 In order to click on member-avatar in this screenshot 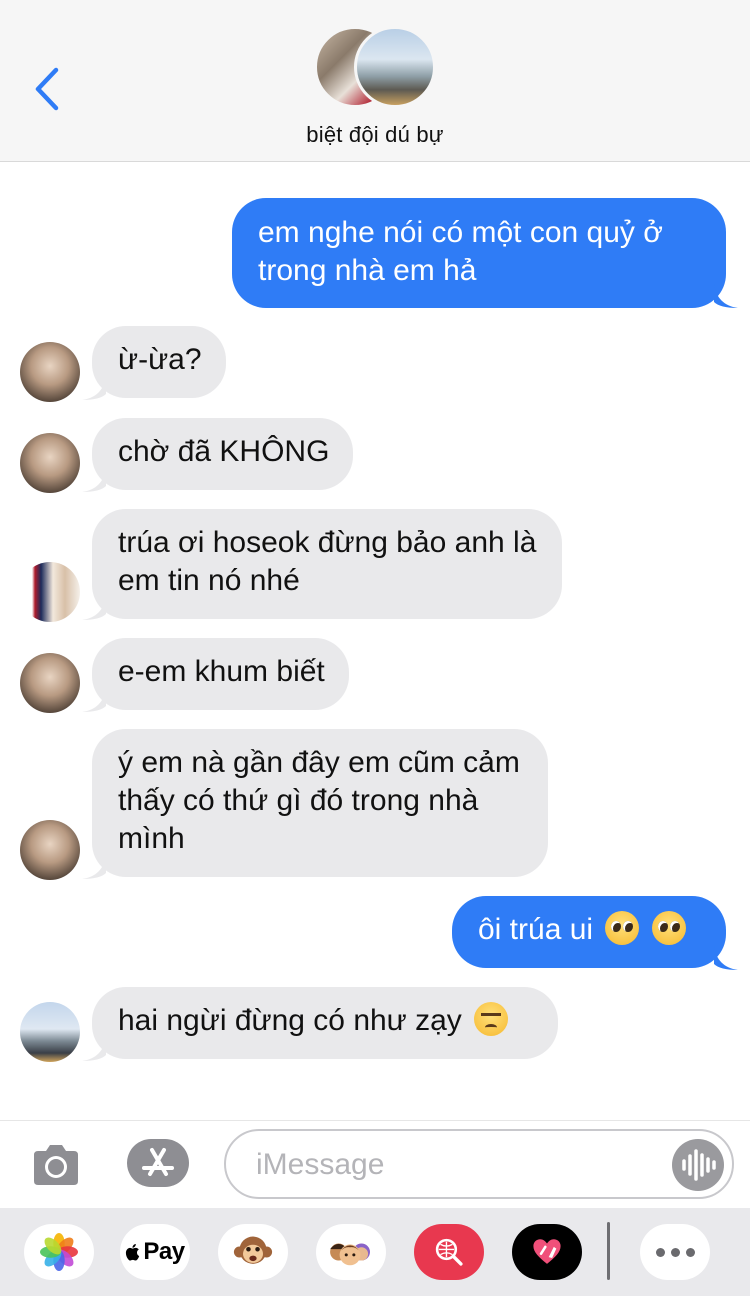, I will do `click(395, 67)`.